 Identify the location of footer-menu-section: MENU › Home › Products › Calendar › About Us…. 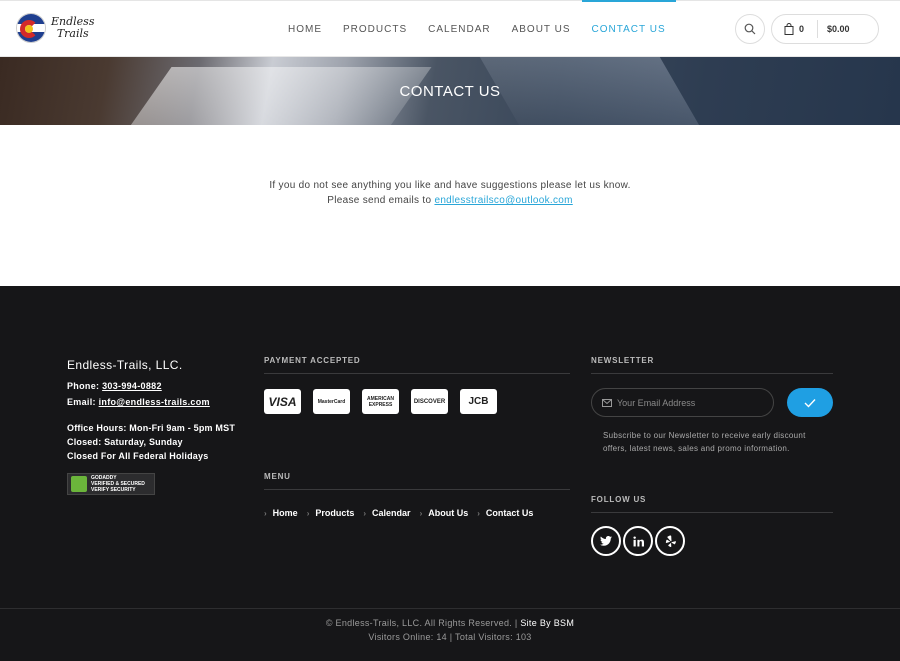
(417, 495).